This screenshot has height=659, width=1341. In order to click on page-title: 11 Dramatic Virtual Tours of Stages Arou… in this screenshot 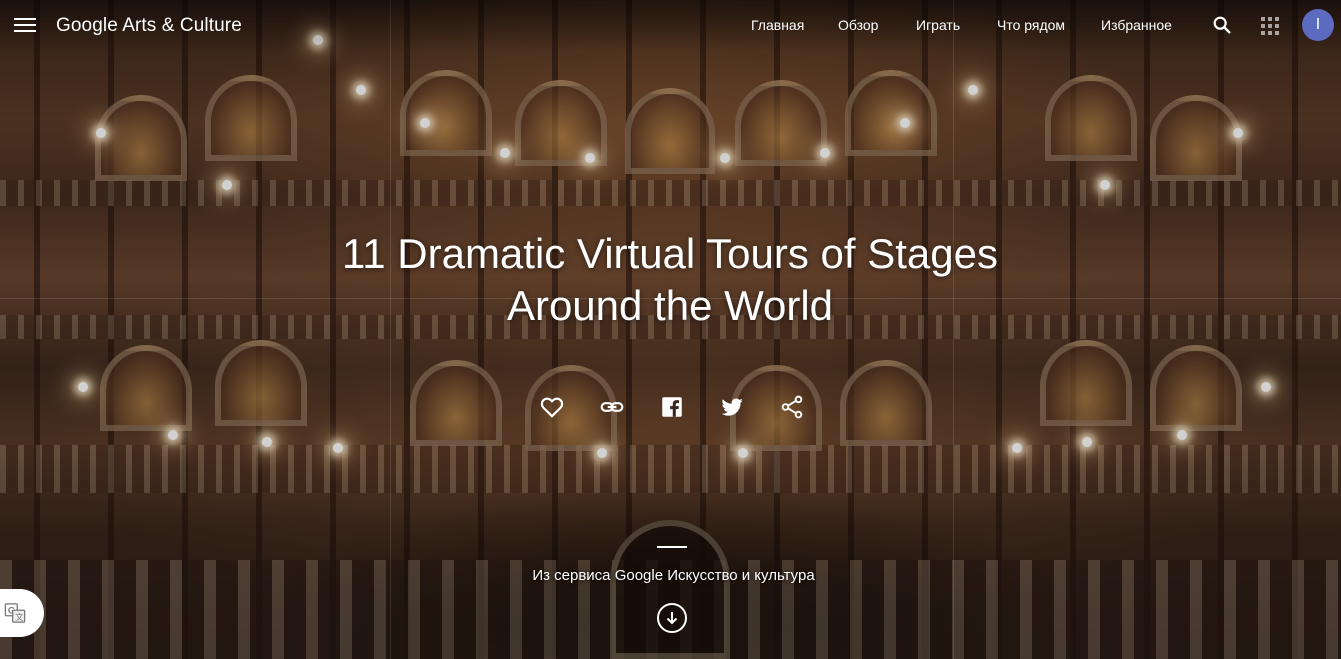, I will do `click(670, 280)`.